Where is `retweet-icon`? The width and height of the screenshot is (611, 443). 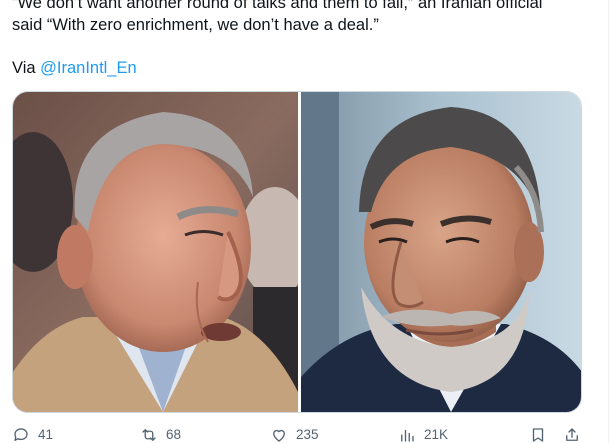
retweet-icon is located at coordinates (149, 435).